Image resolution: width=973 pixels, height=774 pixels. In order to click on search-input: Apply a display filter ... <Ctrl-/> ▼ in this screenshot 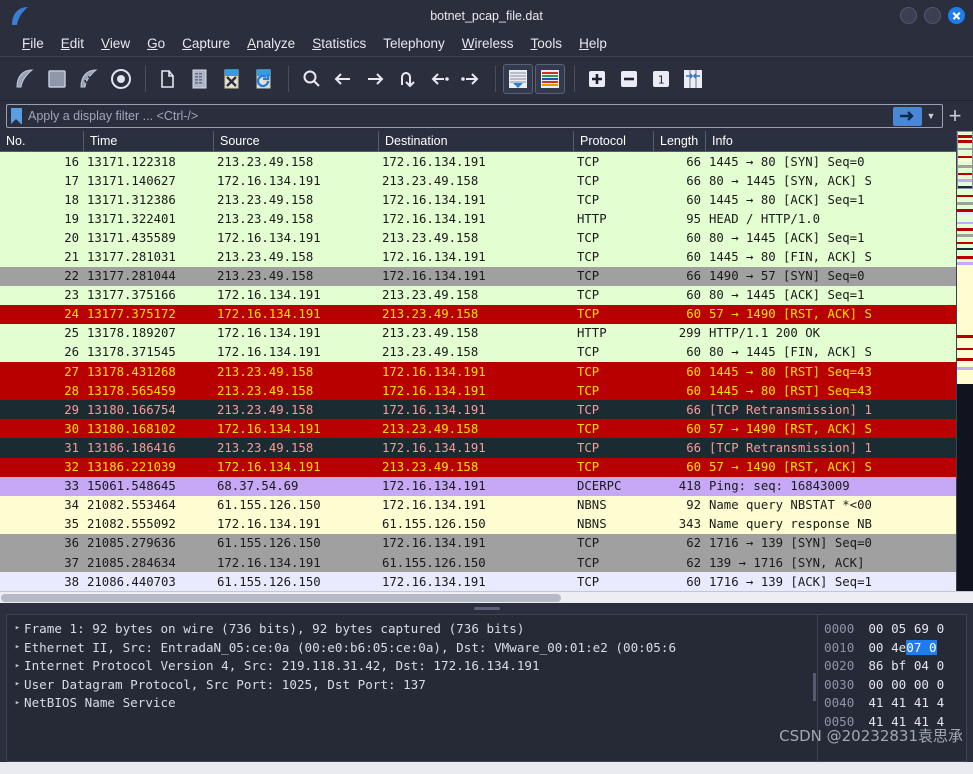, I will do `click(474, 116)`.